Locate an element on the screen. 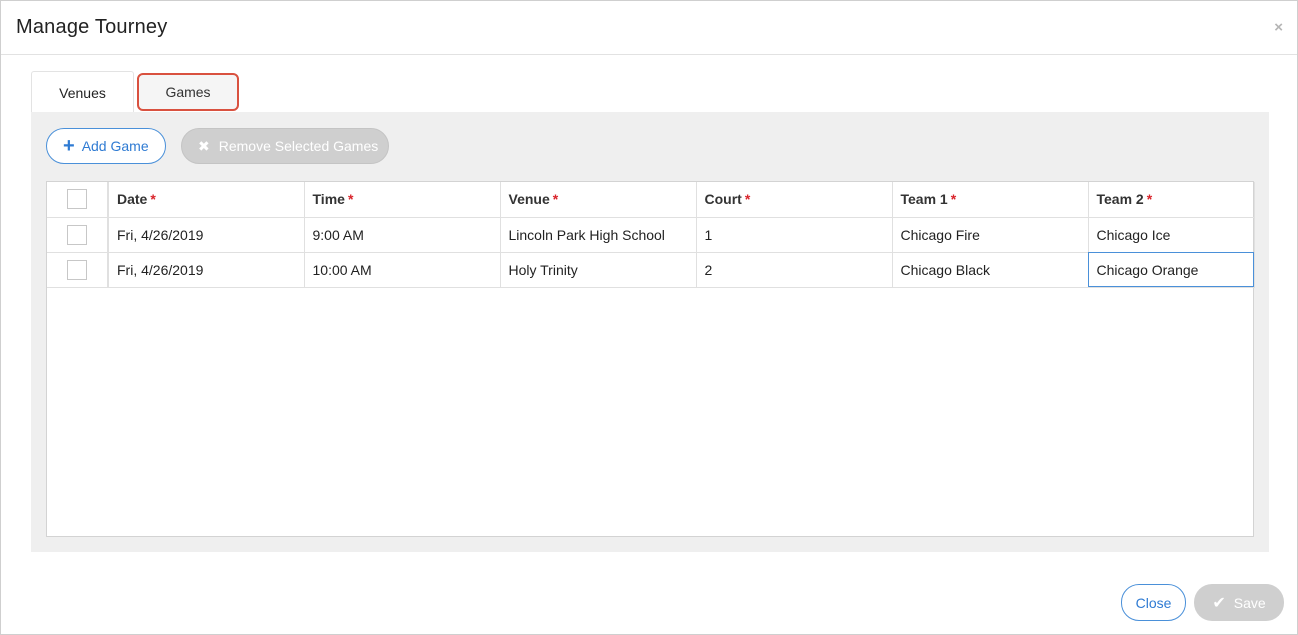 The height and width of the screenshot is (635, 1298). column-label: Venue is located at coordinates (529, 199).